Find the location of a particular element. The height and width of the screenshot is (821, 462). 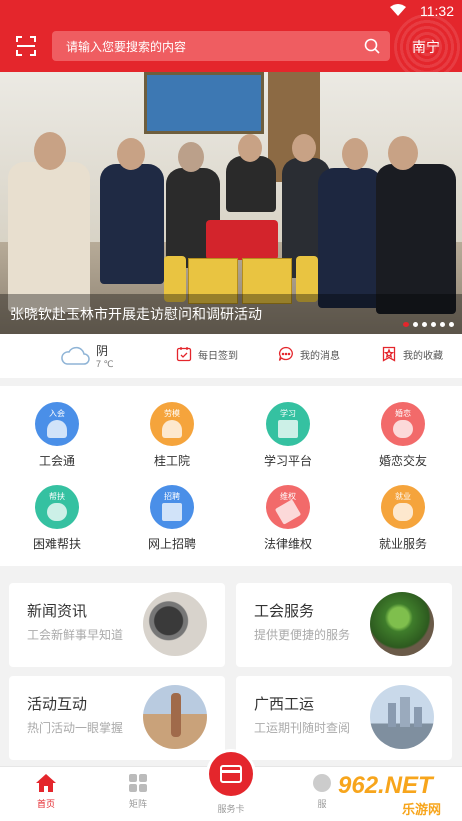

runner-legs is located at coordinates (176, 715).